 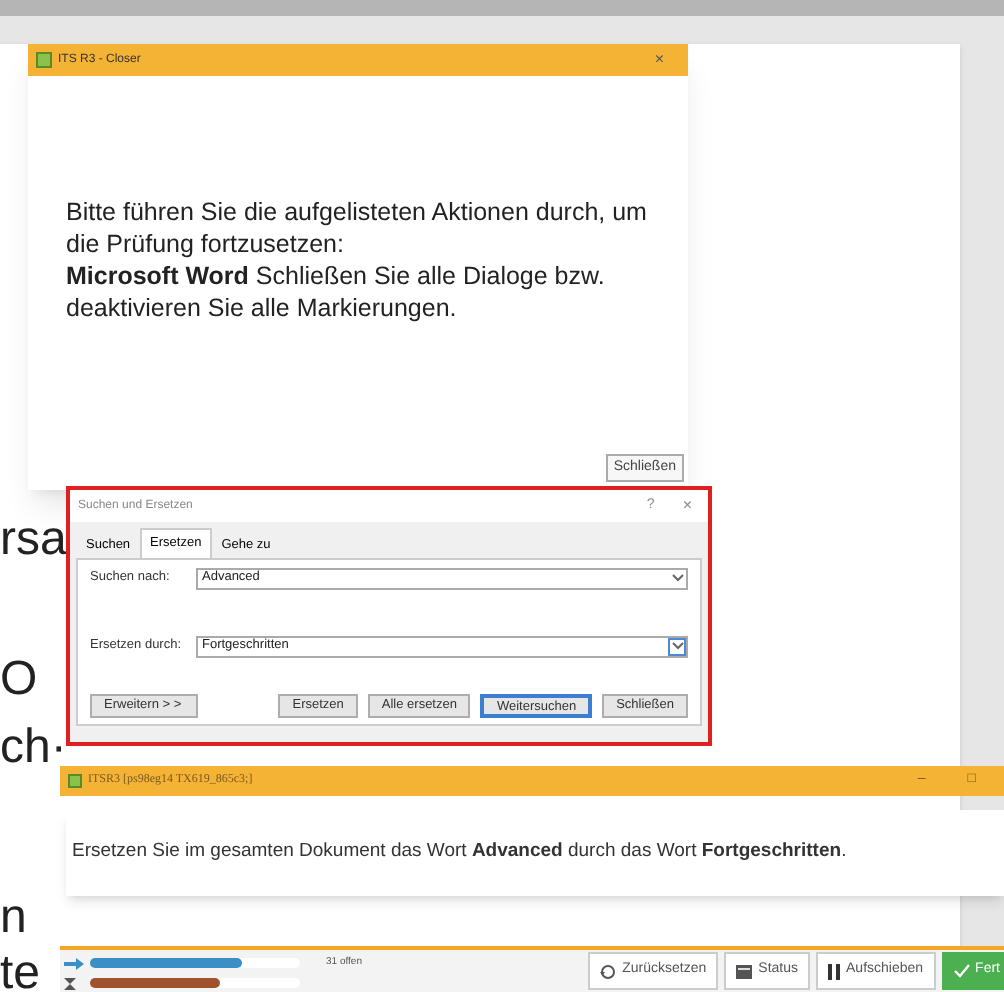 I want to click on document-text: te, so click(x=20, y=970).